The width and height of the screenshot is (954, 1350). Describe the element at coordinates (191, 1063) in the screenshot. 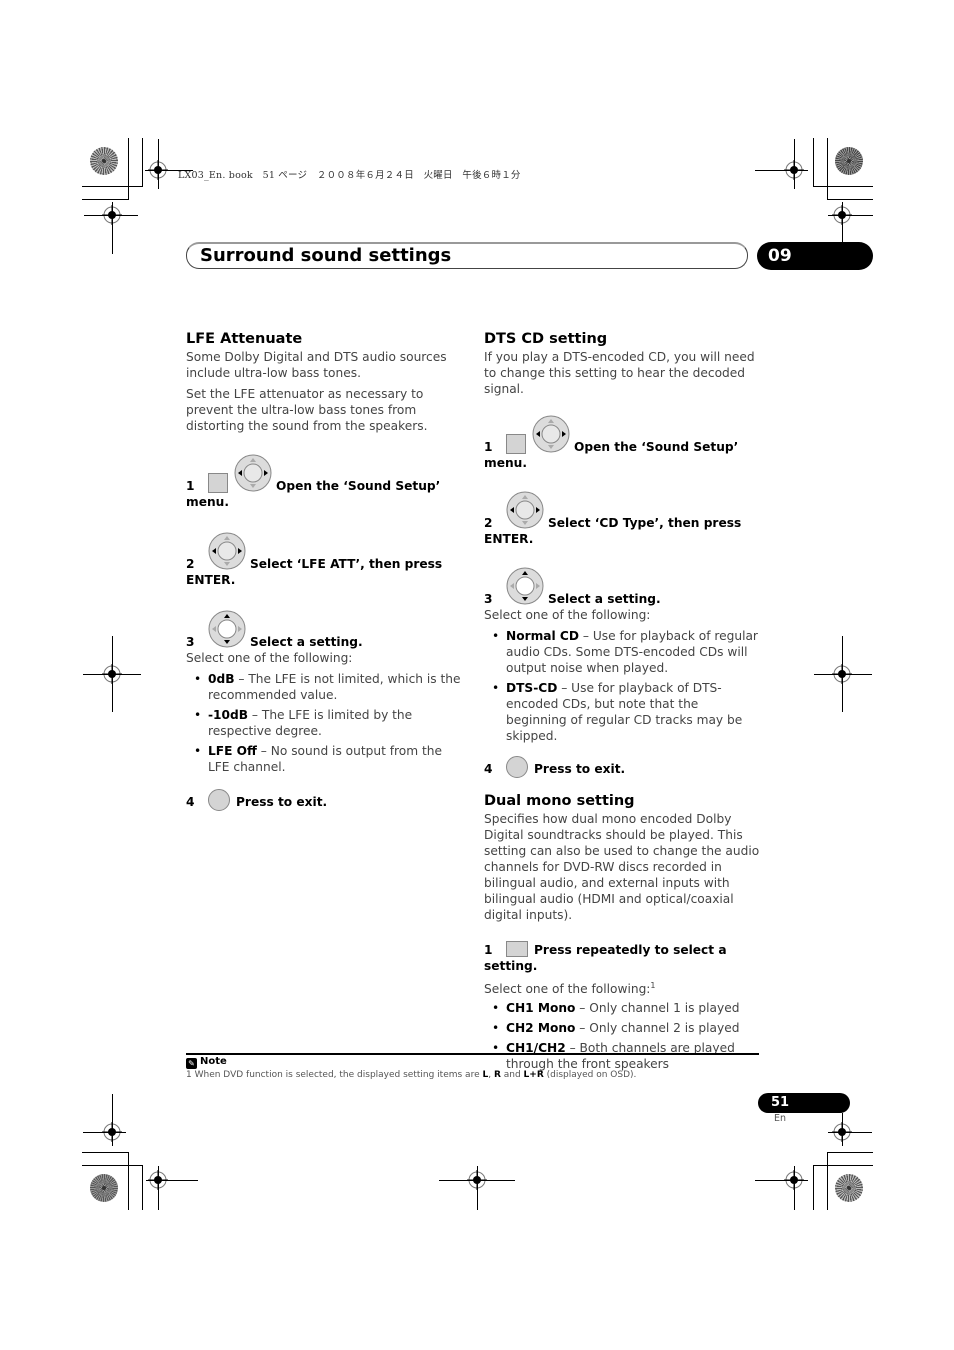

I see `pencil-note-icon: ✎` at that location.